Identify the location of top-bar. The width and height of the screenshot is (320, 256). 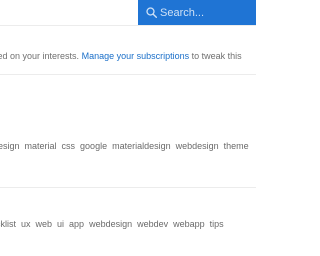
(128, 12).